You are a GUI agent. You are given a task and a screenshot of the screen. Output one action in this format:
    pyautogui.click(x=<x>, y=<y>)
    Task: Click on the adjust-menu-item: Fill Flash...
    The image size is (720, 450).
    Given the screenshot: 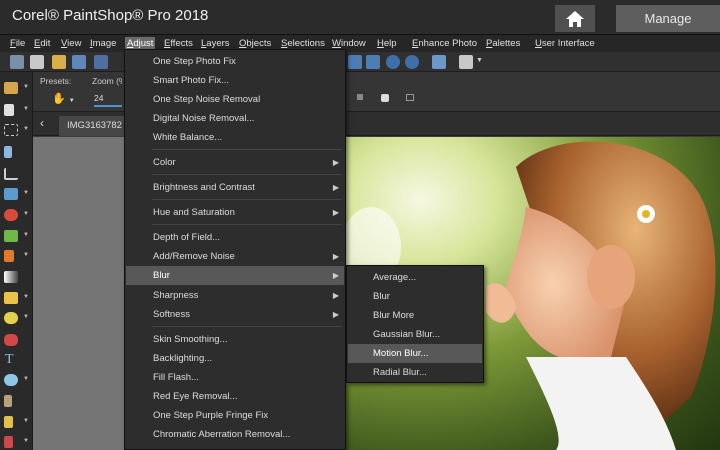 What is the action you would take?
    pyautogui.click(x=235, y=377)
    